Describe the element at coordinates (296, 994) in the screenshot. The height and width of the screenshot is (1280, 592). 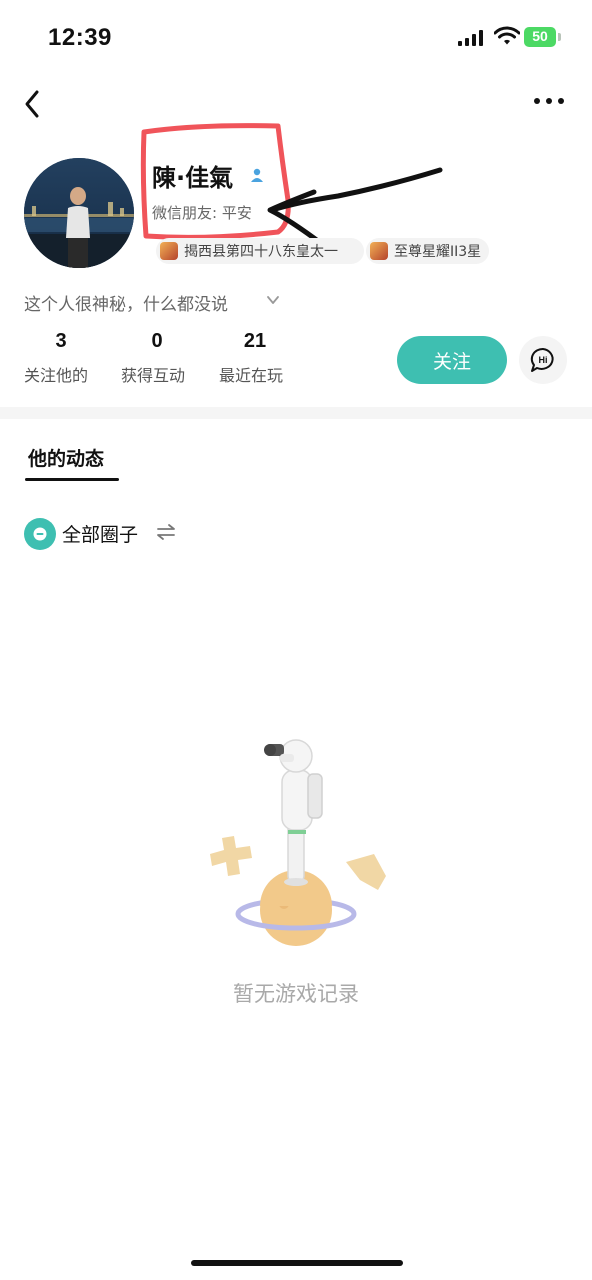
I see `empty-state-text: 暂无游戏记录` at that location.